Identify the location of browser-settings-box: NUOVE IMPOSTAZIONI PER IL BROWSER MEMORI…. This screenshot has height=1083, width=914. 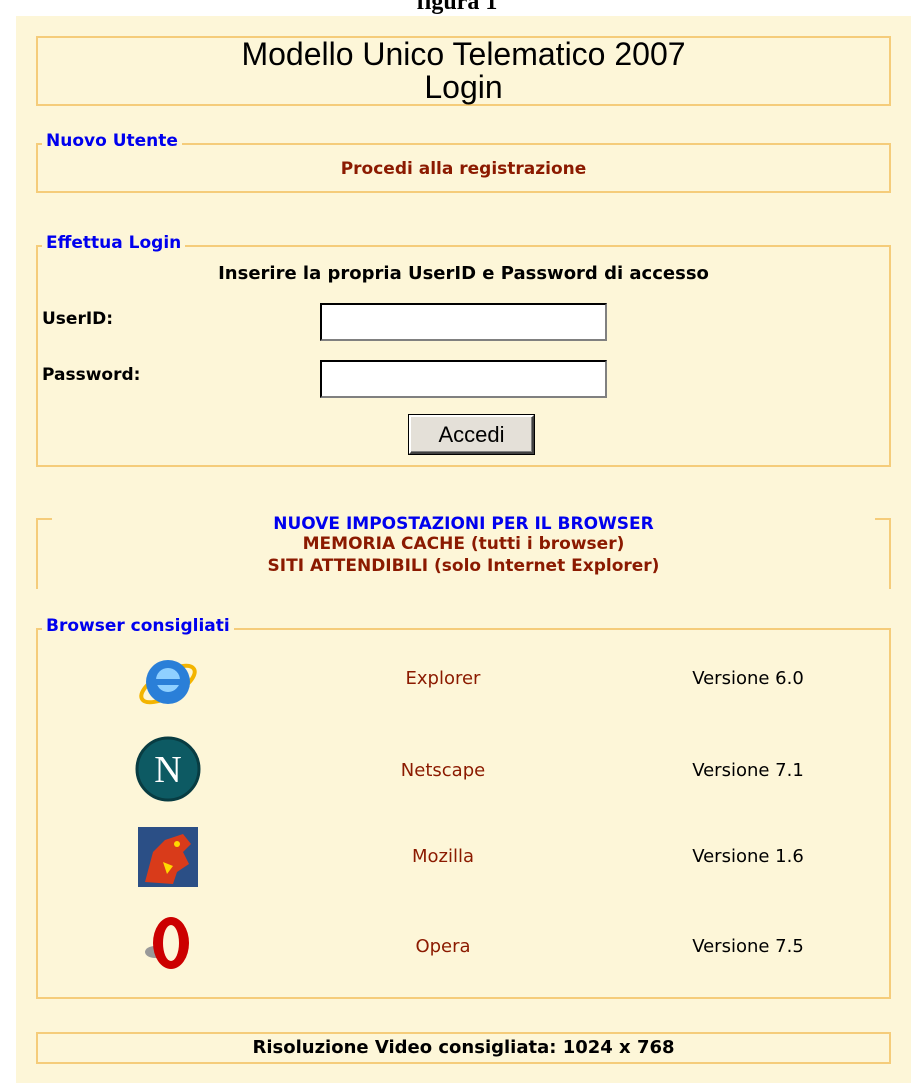
(463, 551).